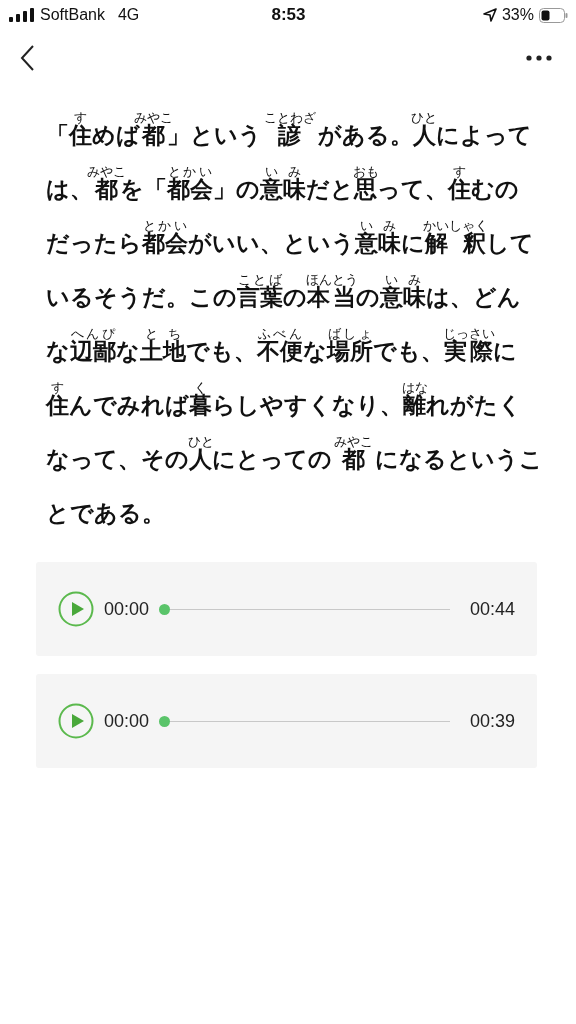 Image resolution: width=576 pixels, height=1024 pixels. I want to click on duration-time: 00:39, so click(492, 721).